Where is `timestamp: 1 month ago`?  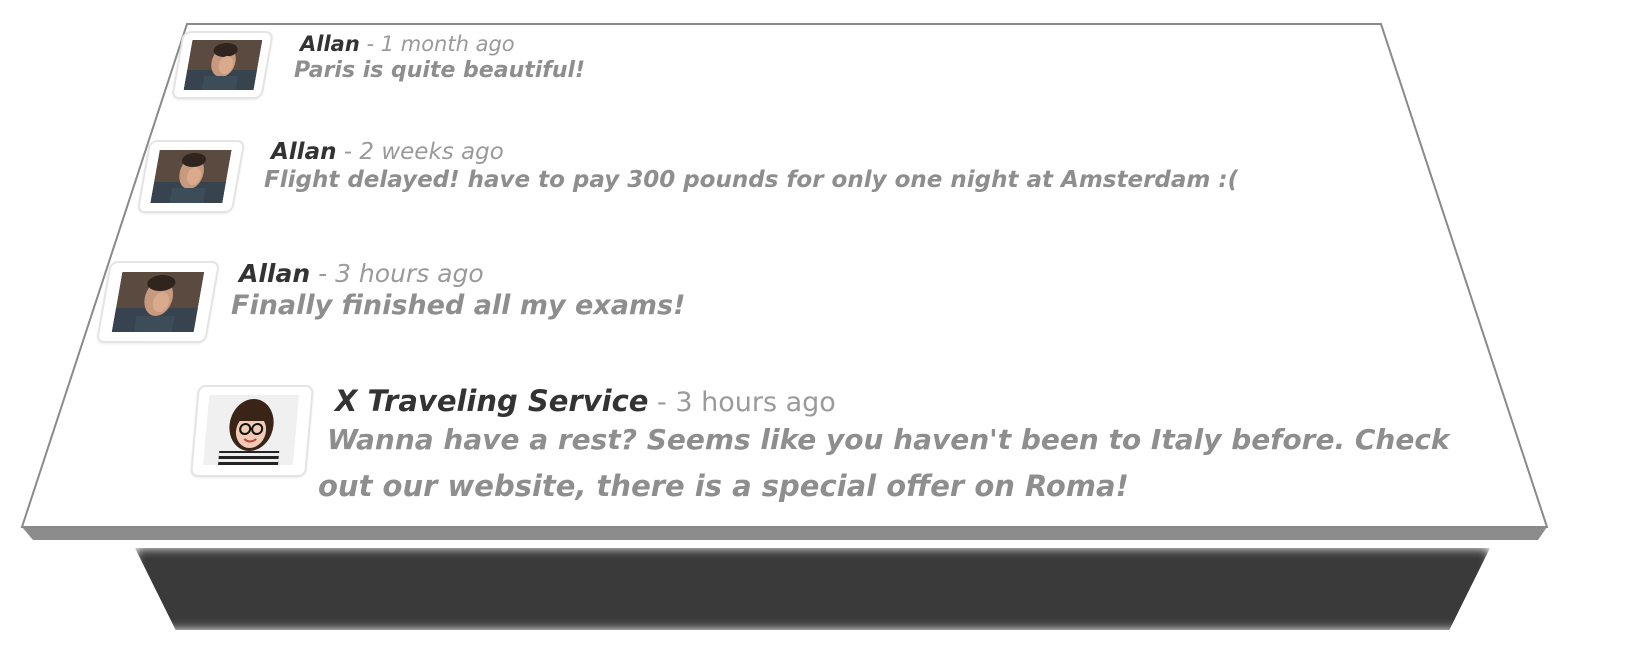 timestamp: 1 month ago is located at coordinates (447, 44).